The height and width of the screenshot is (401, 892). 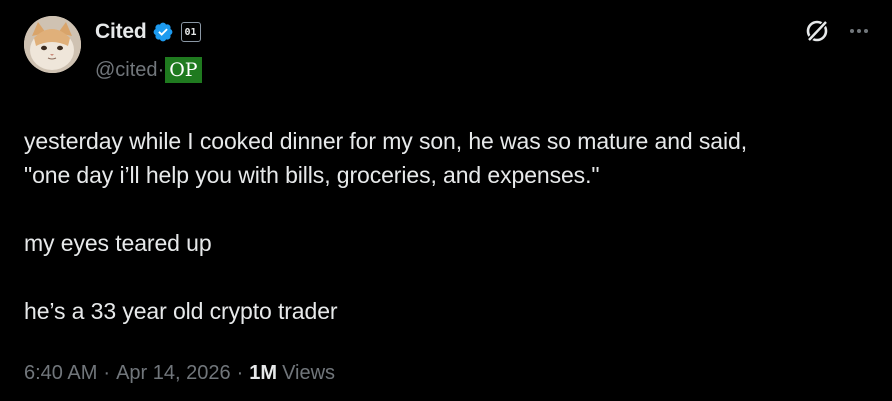 What do you see at coordinates (190, 32) in the screenshot?
I see `affiliation-badge: 01` at bounding box center [190, 32].